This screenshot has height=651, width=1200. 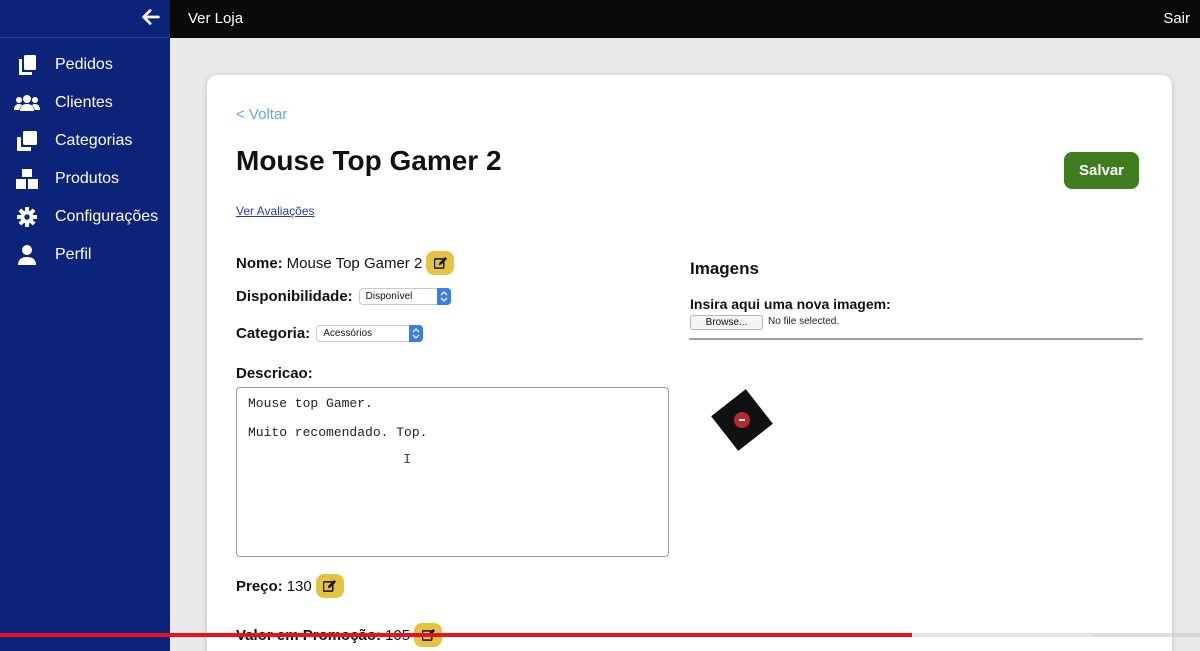 I want to click on topbar: Ver Loja Sair, so click(x=685, y=19).